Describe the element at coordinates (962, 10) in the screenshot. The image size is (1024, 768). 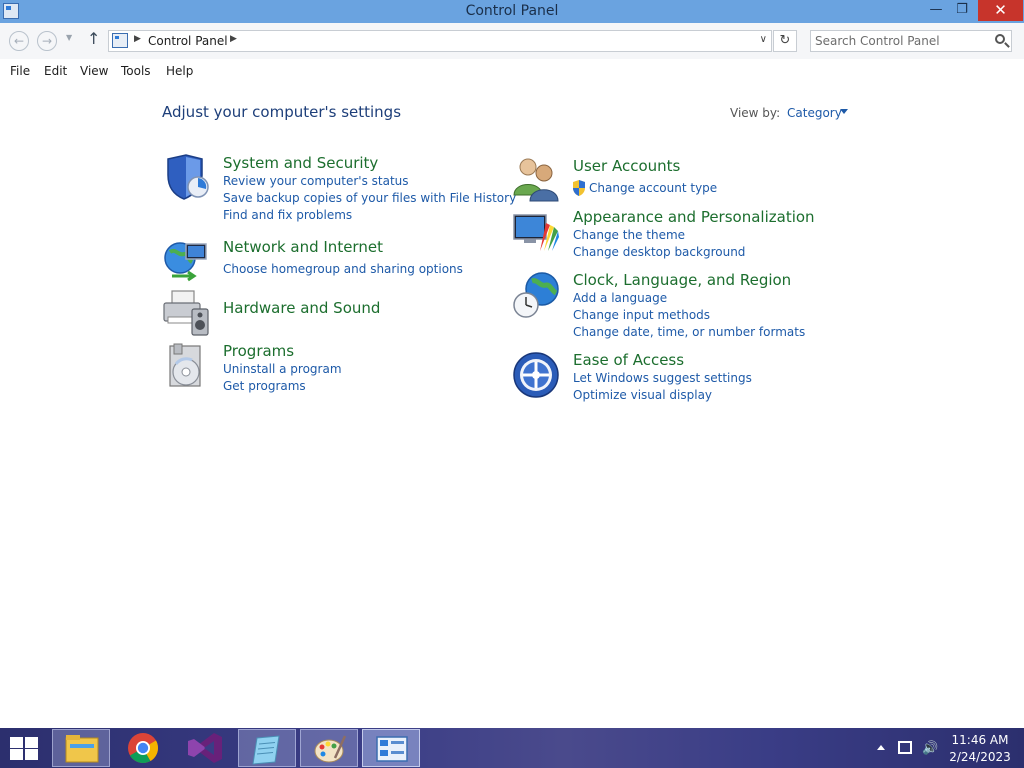
I see `maximize-button: ❐` at that location.